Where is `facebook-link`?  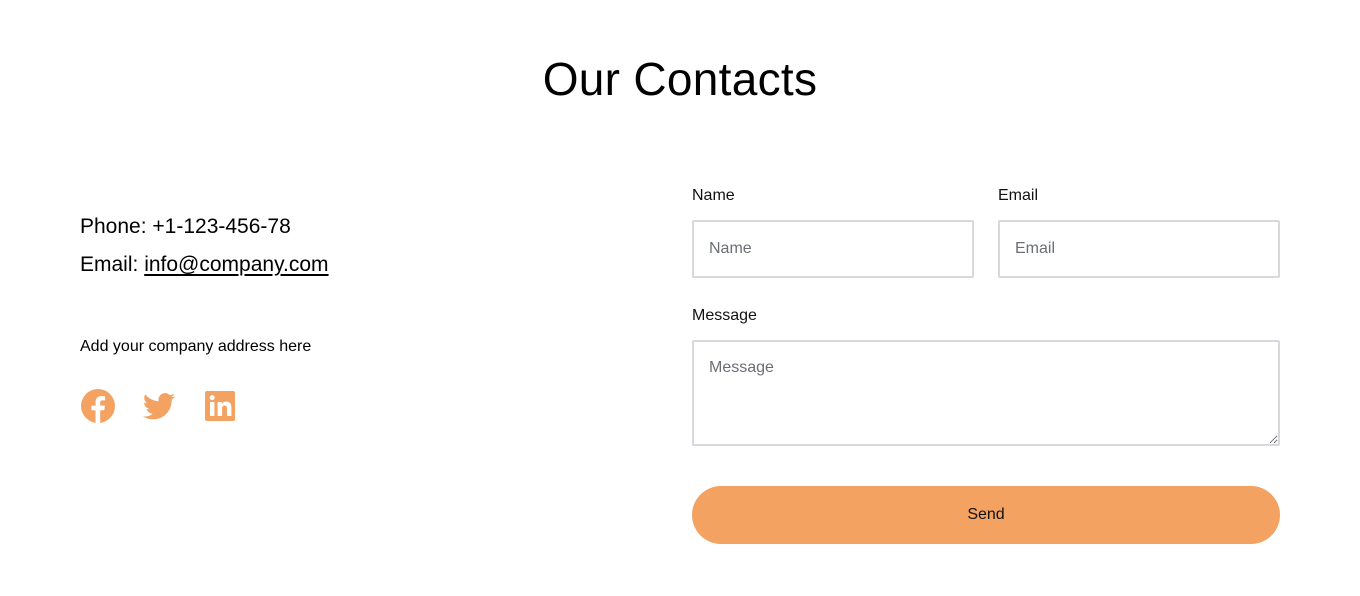
facebook-link is located at coordinates (98, 406).